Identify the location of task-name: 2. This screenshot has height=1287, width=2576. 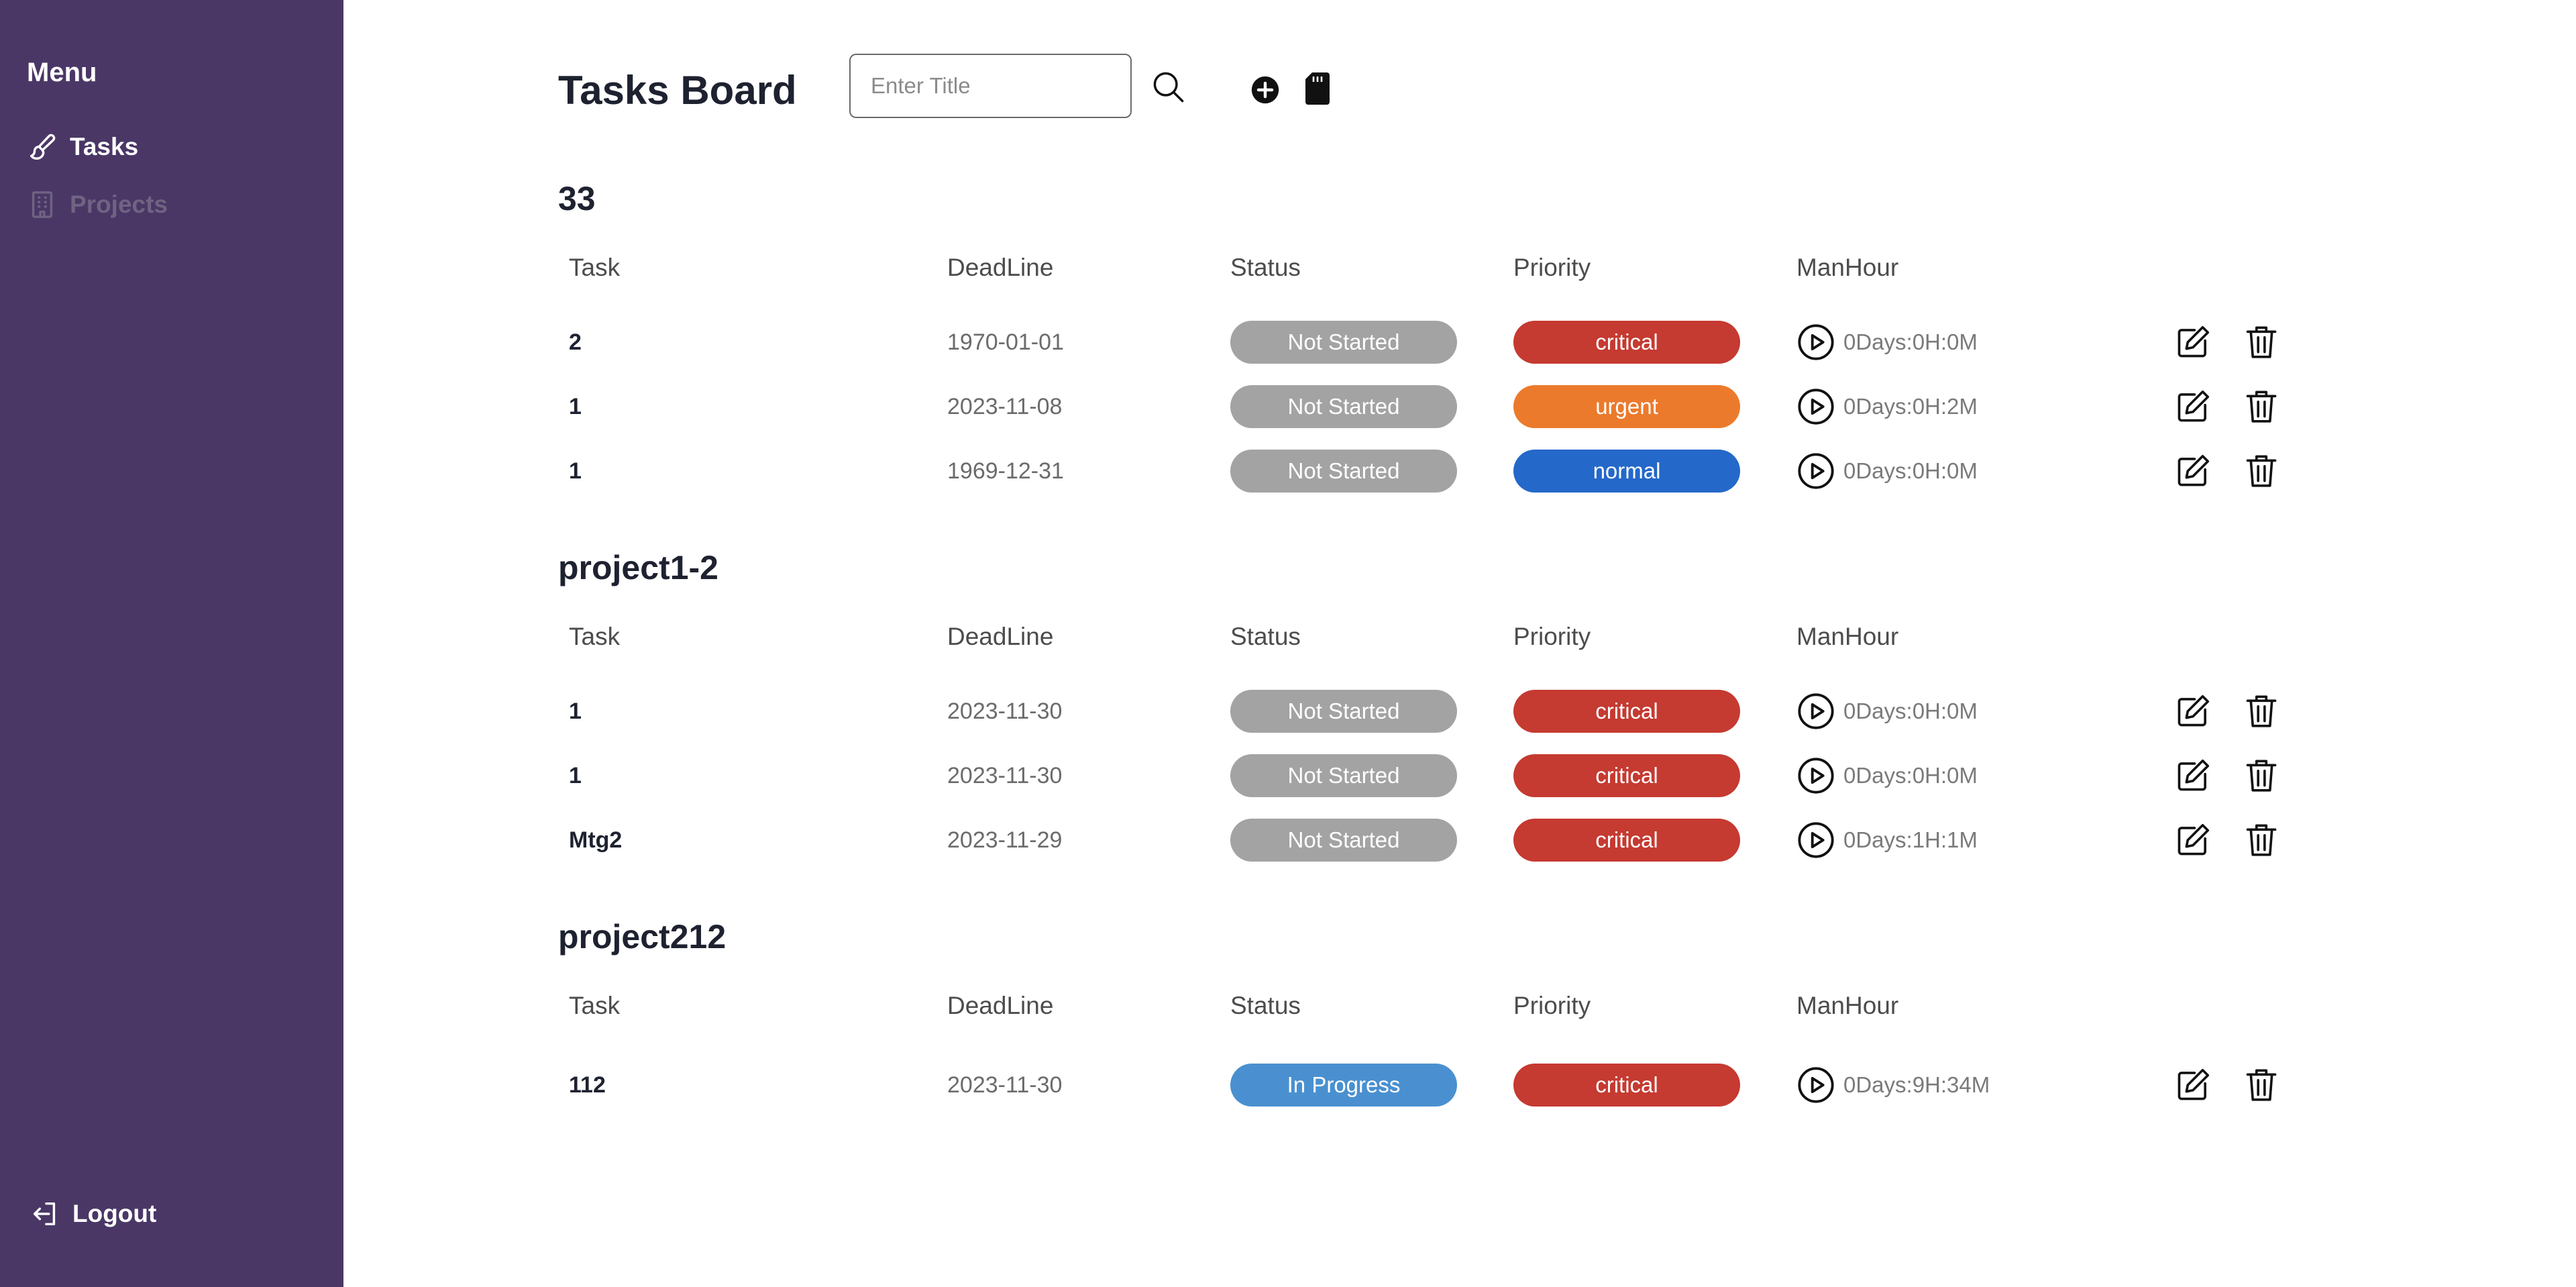
(575, 342).